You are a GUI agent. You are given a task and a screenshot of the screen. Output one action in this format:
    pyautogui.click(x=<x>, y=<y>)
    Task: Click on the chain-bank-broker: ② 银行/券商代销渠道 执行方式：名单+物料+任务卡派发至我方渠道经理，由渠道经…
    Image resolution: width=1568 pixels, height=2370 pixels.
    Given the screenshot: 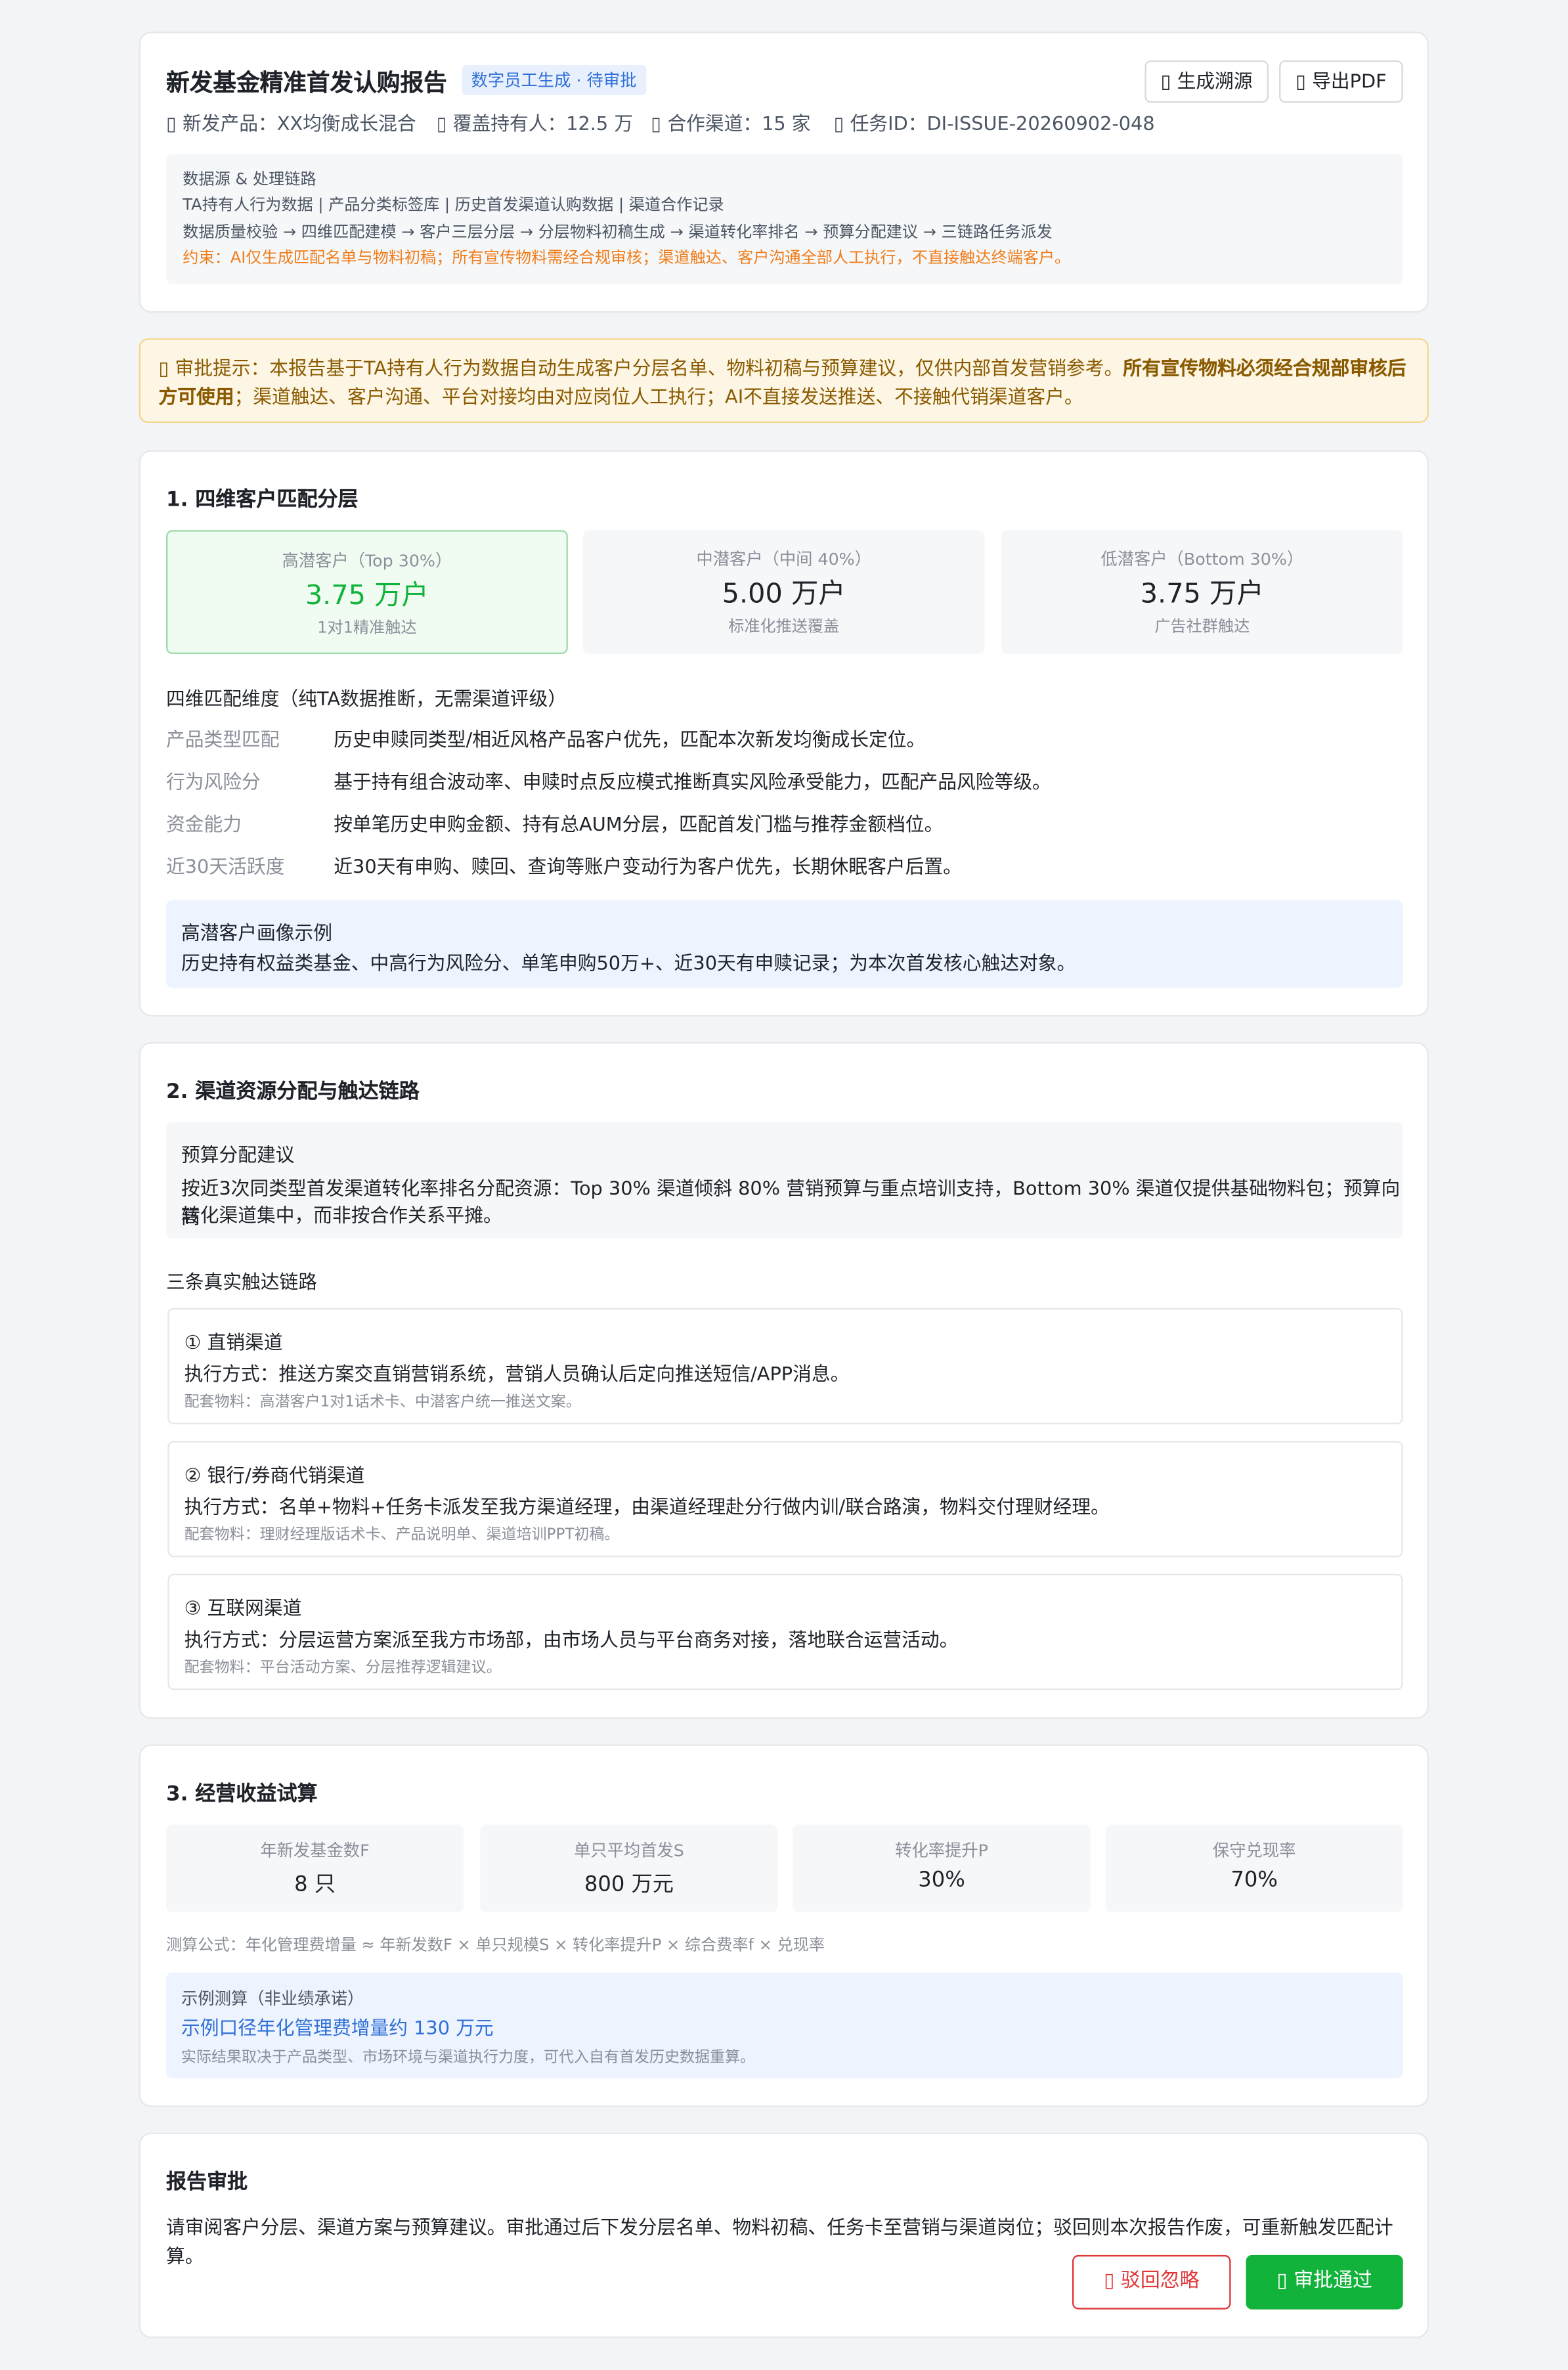 What is the action you would take?
    pyautogui.click(x=785, y=1499)
    